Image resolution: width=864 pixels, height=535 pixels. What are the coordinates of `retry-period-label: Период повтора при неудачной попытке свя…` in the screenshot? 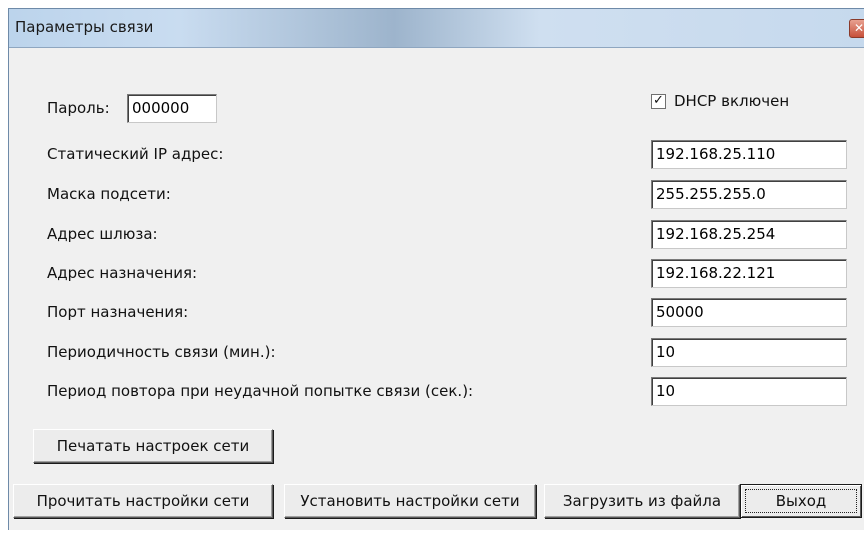 It's located at (260, 391).